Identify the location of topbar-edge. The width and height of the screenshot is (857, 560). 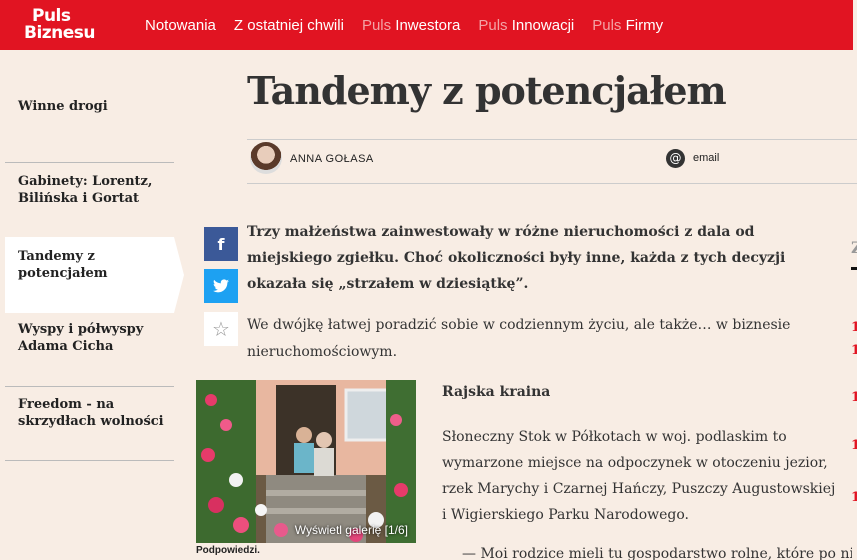
(855, 25).